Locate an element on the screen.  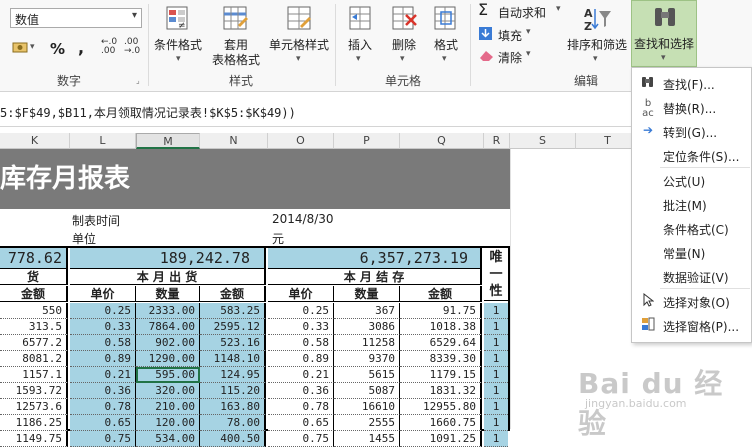
menu-item-conditional-format: 条件格式(C) is located at coordinates (691, 228).